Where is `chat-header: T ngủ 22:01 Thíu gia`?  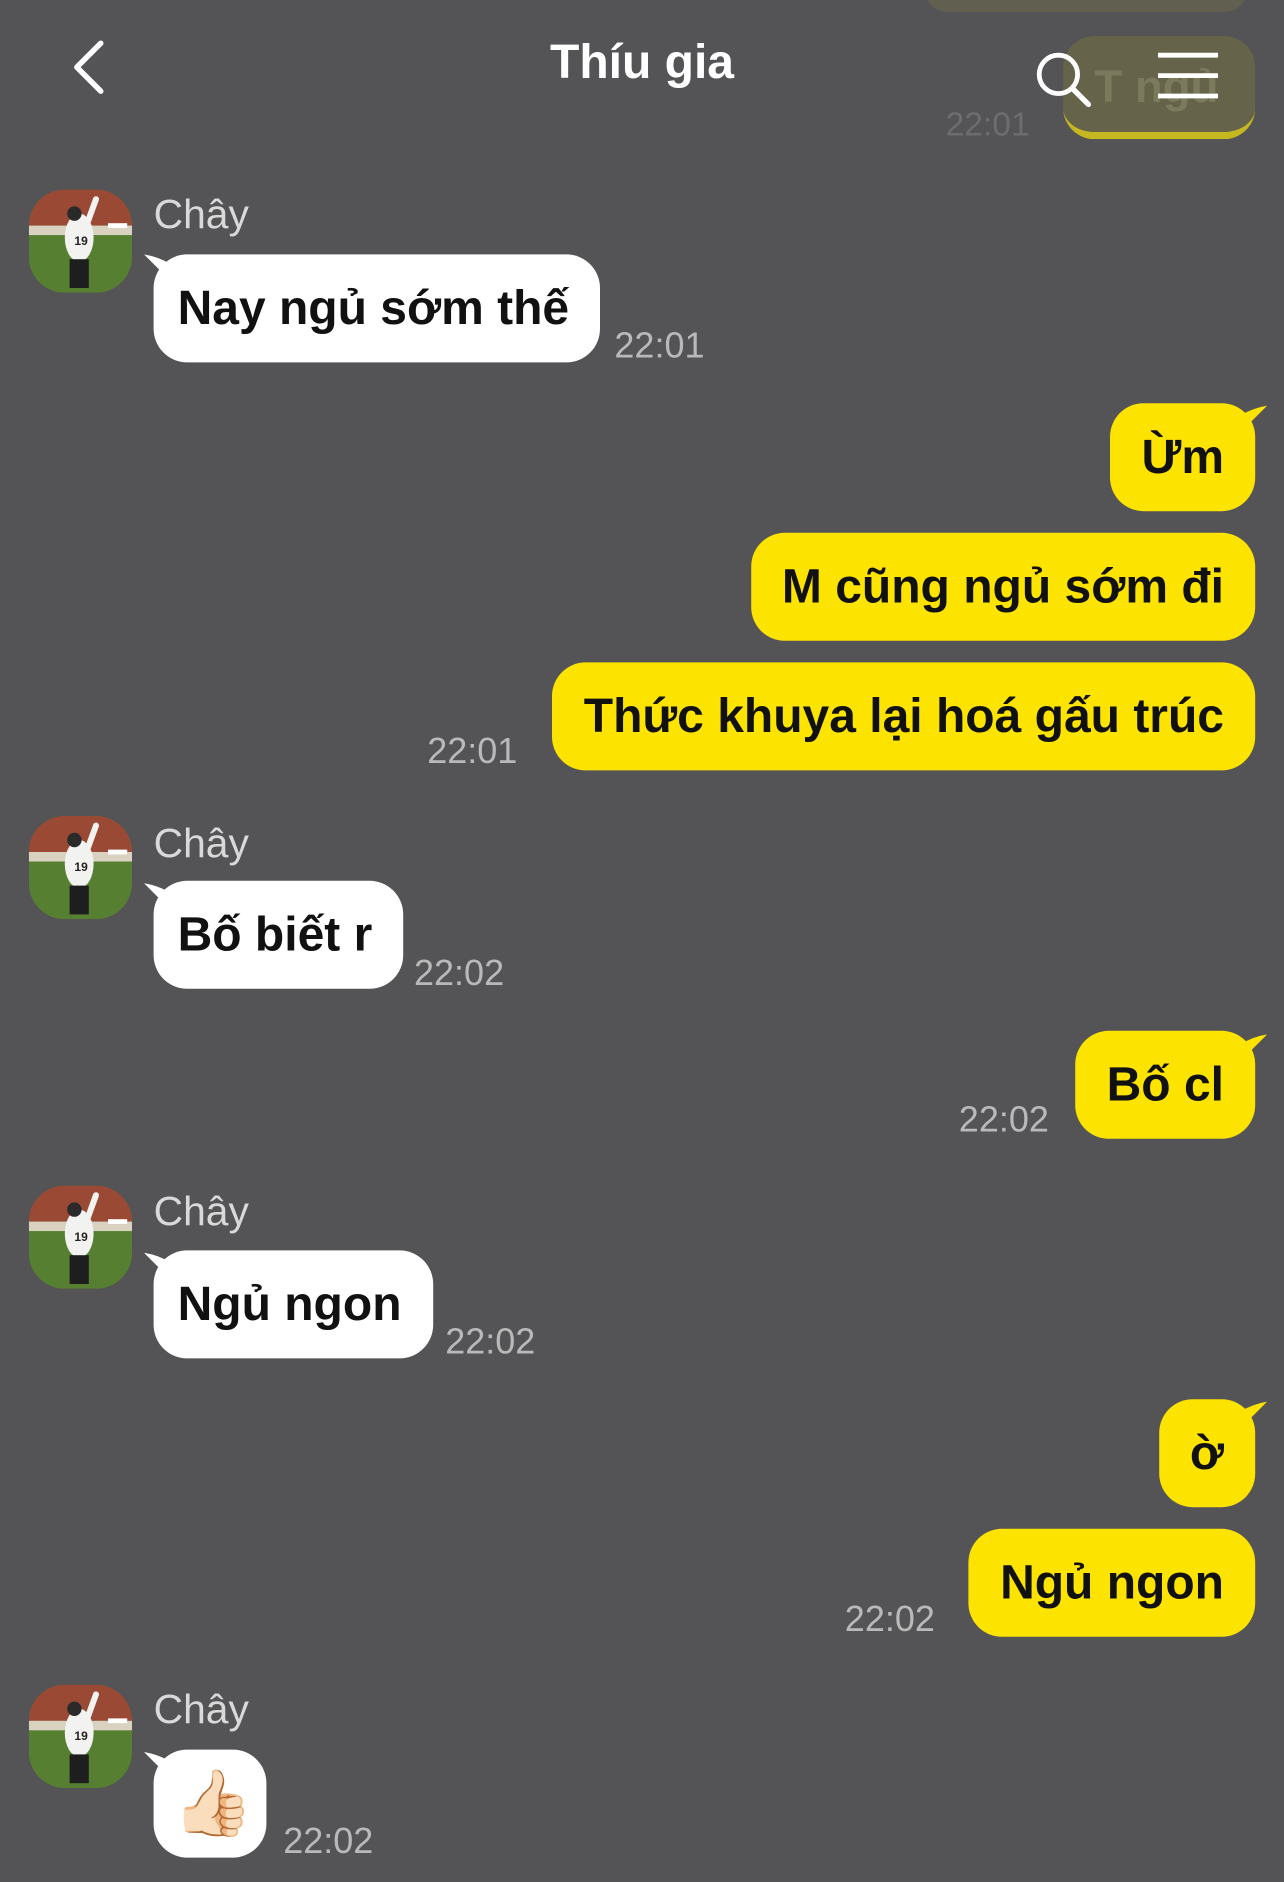 chat-header: T ngủ 22:01 Thíu gia is located at coordinates (642, 72).